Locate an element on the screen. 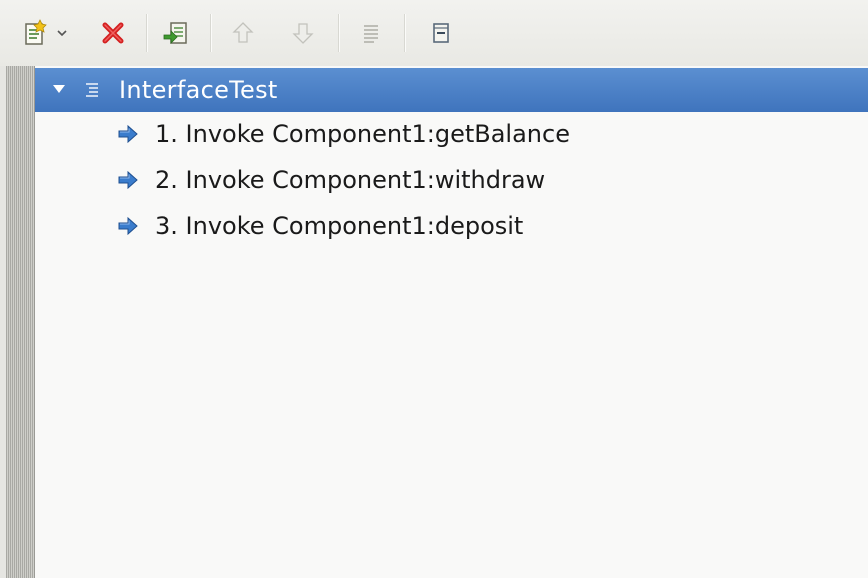  tree-step-item: 1. Invoke Component1:getBalance is located at coordinates (451, 134).